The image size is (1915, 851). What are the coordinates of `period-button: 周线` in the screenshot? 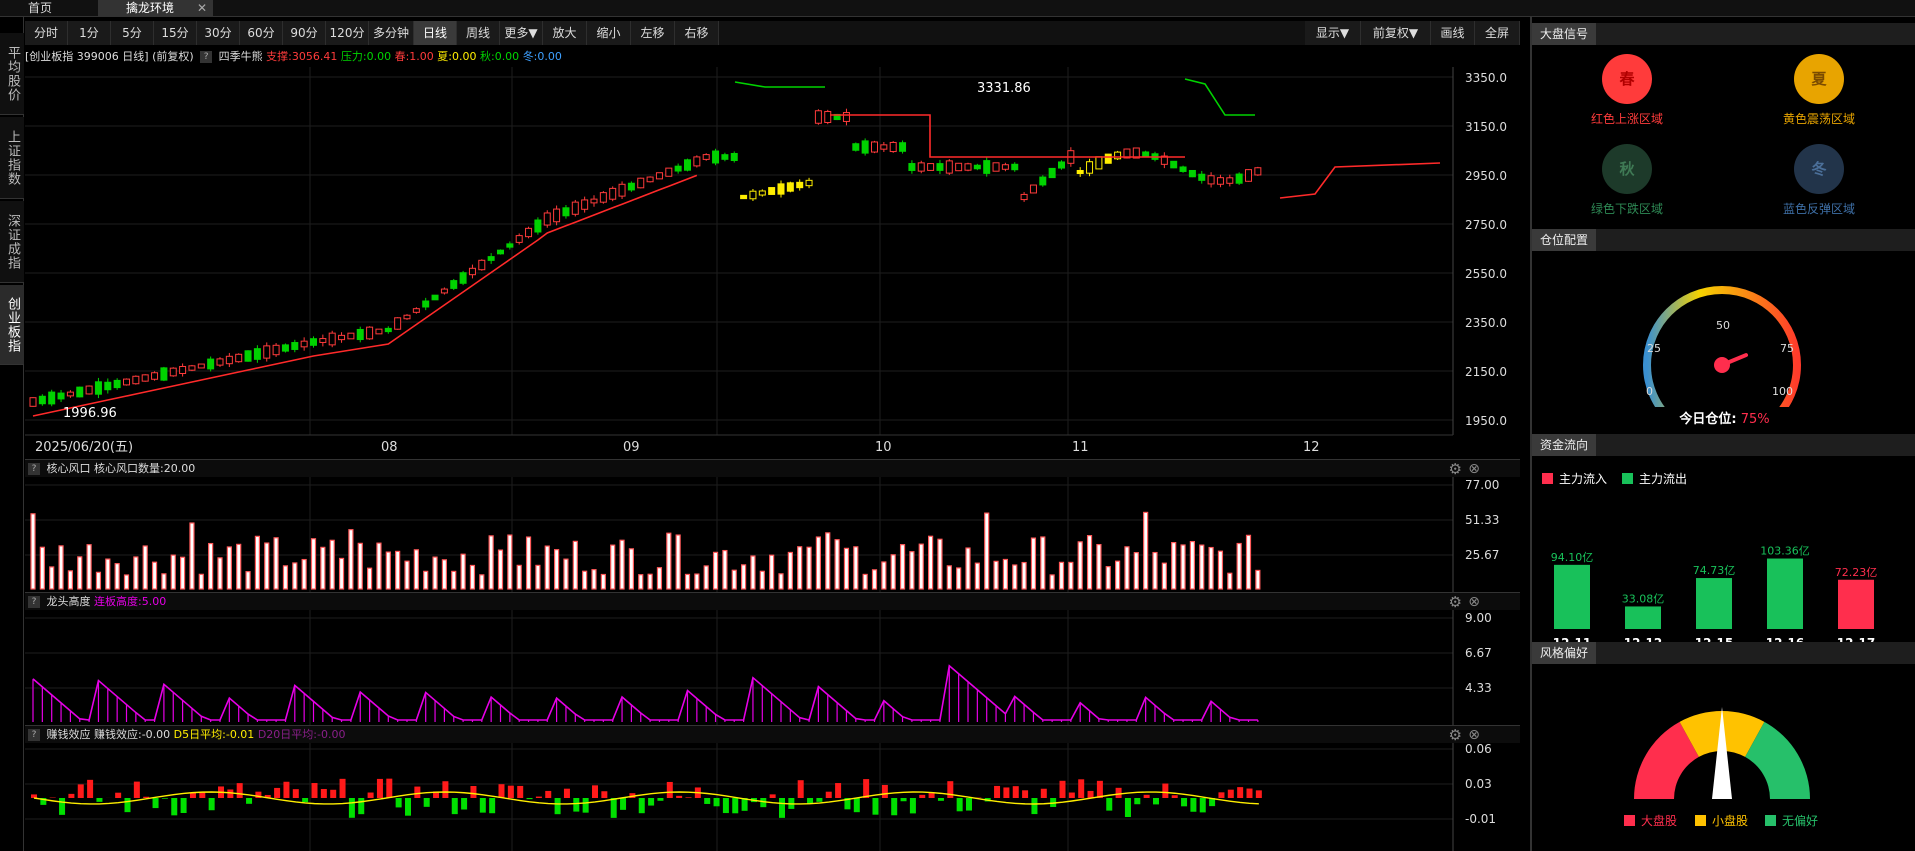 It's located at (478, 33).